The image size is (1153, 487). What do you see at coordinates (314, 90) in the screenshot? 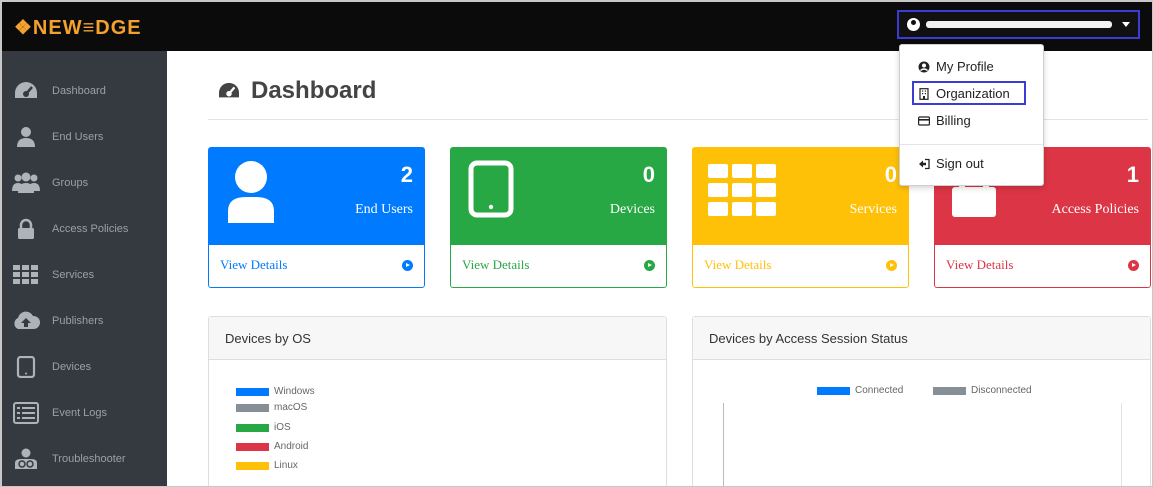
I see `page-title-text: Dashboard` at bounding box center [314, 90].